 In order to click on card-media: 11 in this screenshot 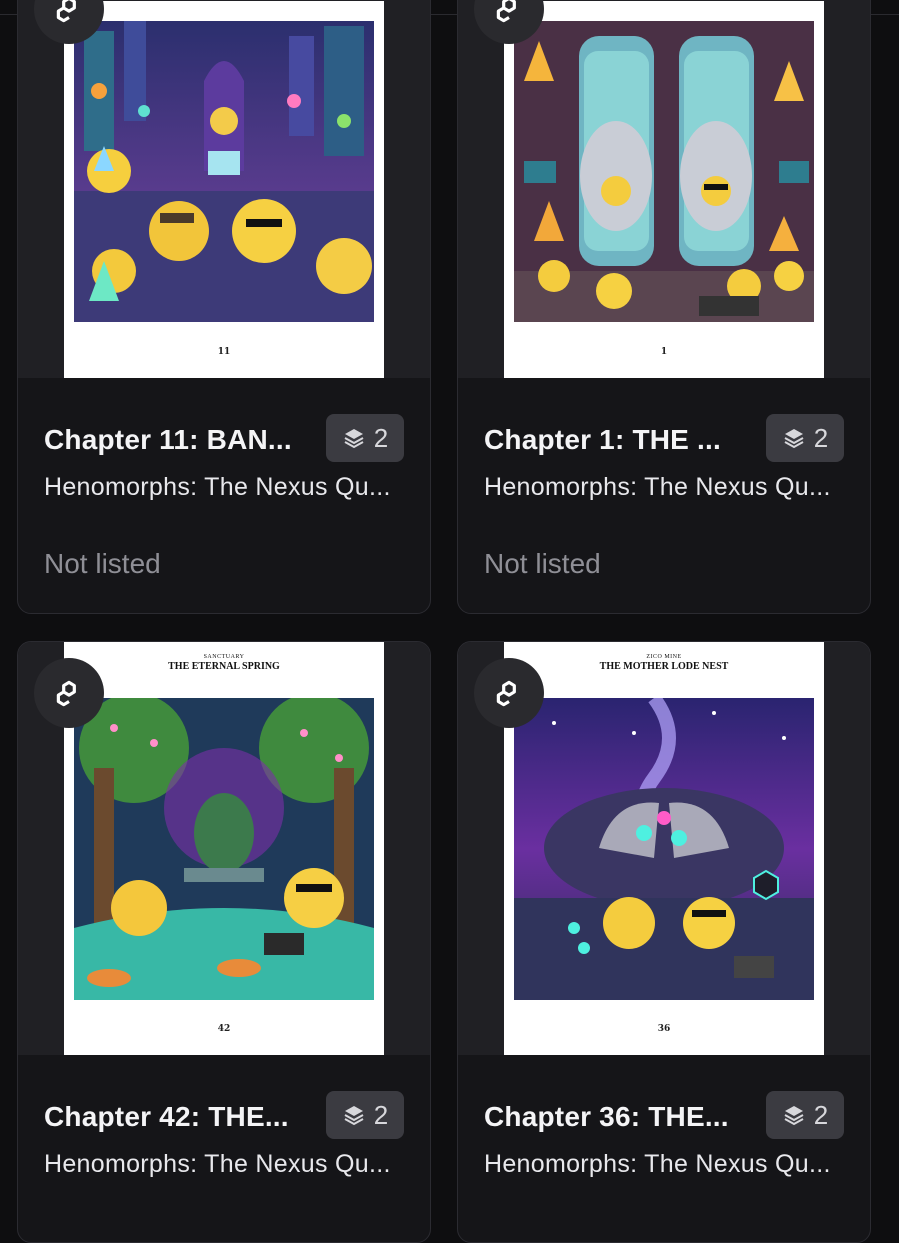, I will do `click(224, 189)`.